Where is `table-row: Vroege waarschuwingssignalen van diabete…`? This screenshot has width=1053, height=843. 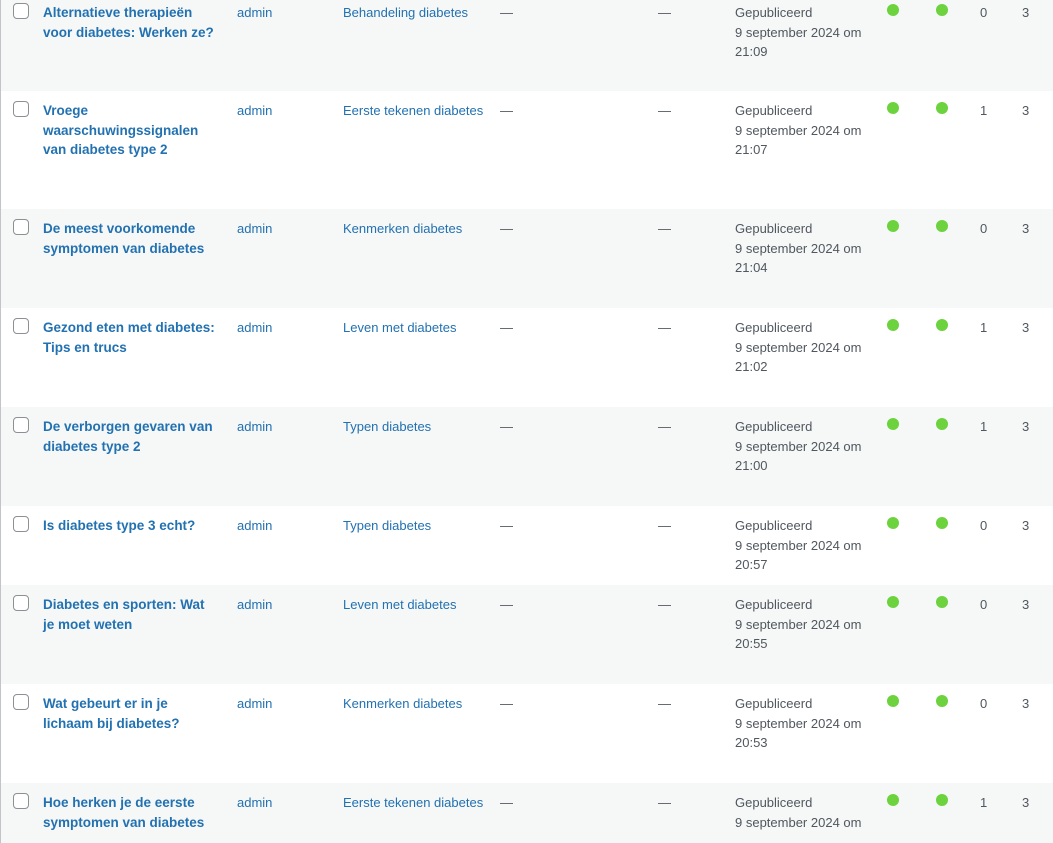 table-row: Vroege waarschuwingssignalen van diabete… is located at coordinates (527, 150).